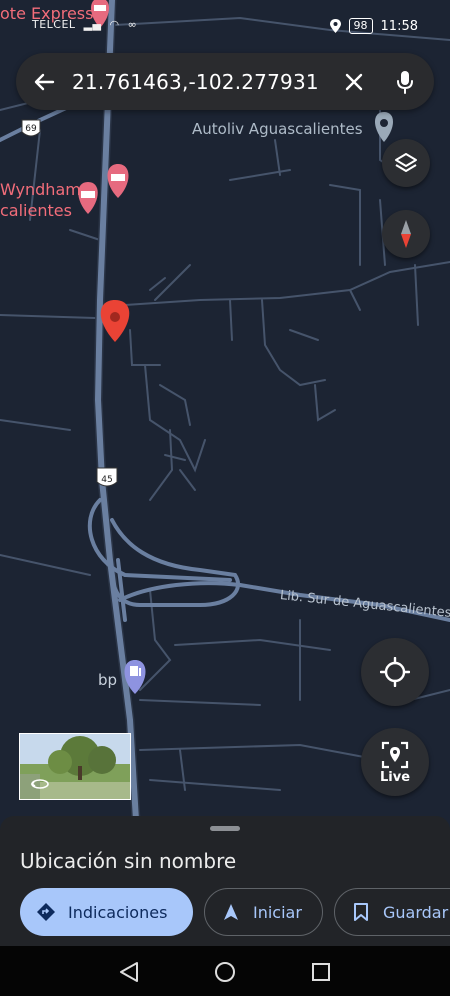 This screenshot has width=450, height=996. What do you see at coordinates (277, 129) in the screenshot?
I see `poi-label-autoliv: Autoliv Aguascalientes` at bounding box center [277, 129].